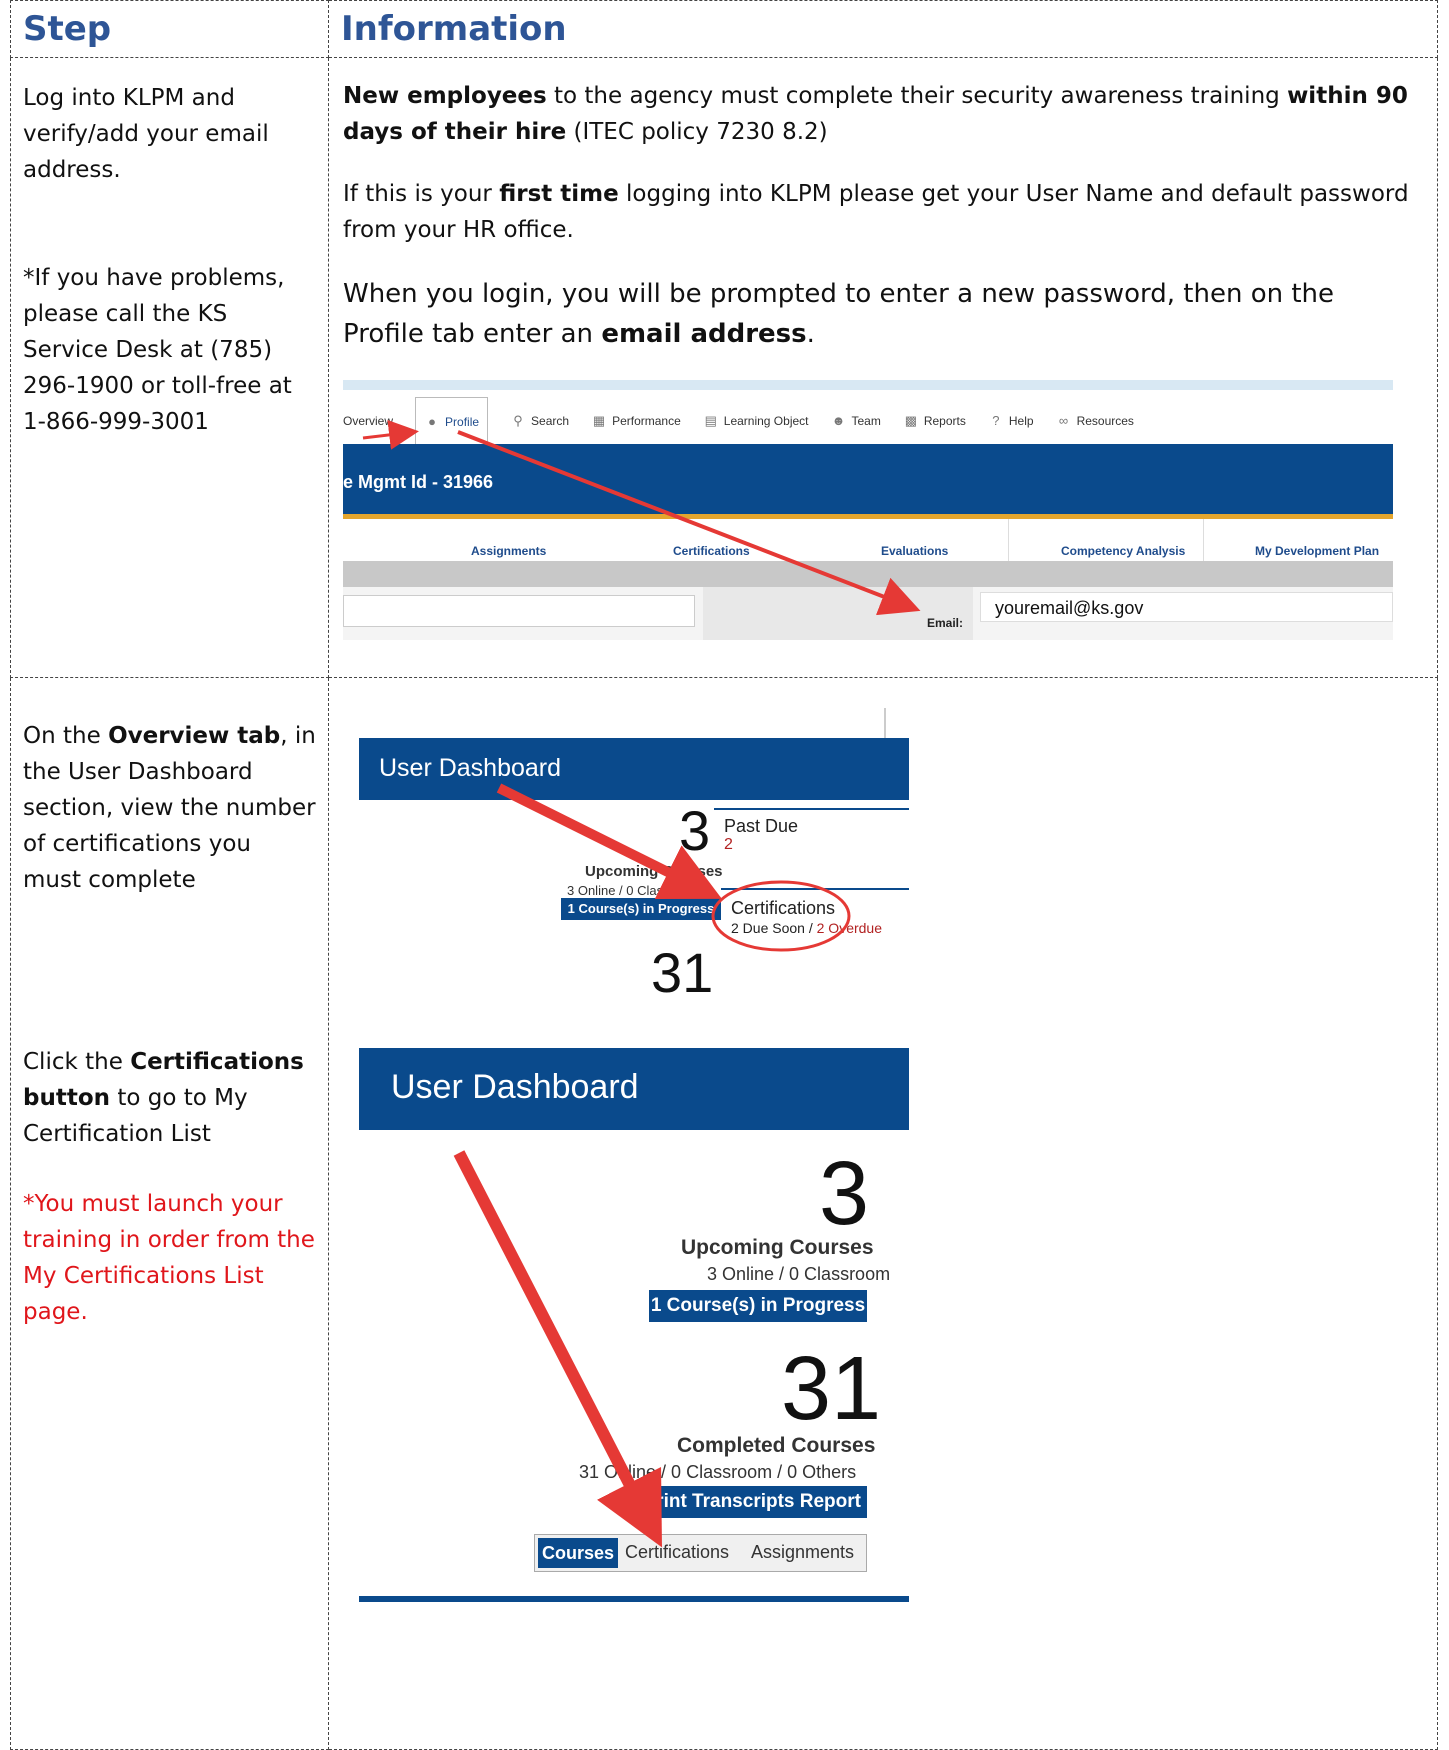 This screenshot has height=1750, width=1449. Describe the element at coordinates (756, 421) in the screenshot. I see `nav-learning-object: ▤ Learning Object` at that location.